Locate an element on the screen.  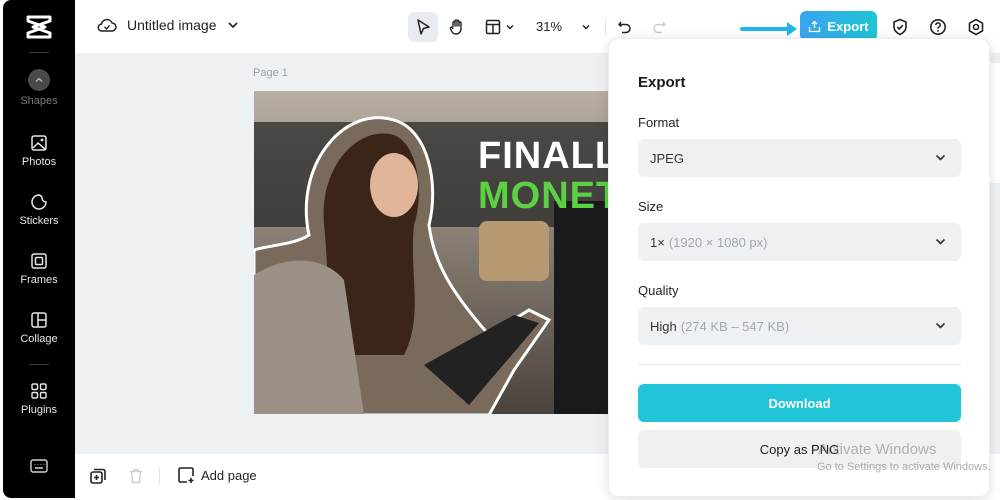
grid-icon is located at coordinates (39, 391).